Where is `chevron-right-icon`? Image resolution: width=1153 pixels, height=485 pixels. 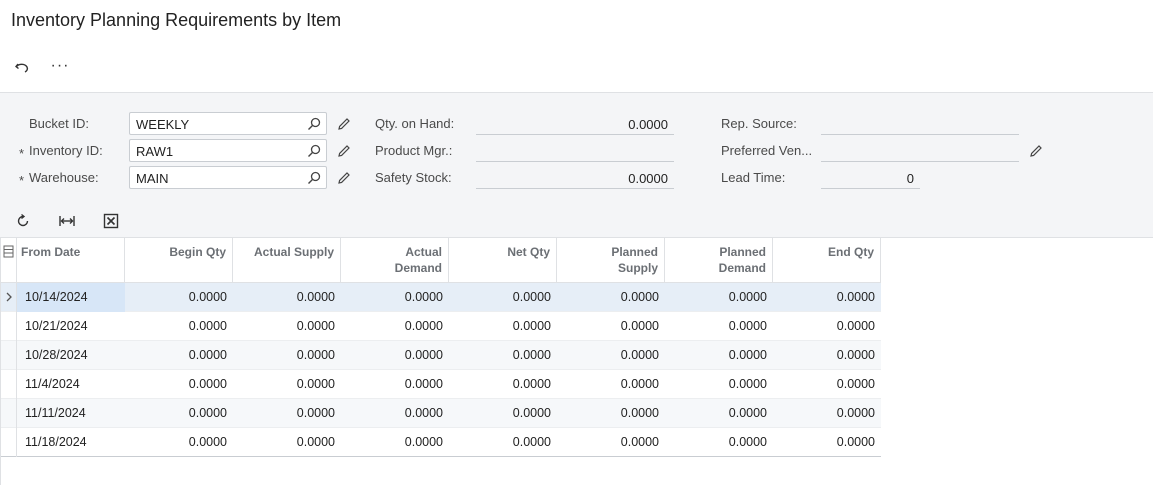
chevron-right-icon is located at coordinates (9, 297).